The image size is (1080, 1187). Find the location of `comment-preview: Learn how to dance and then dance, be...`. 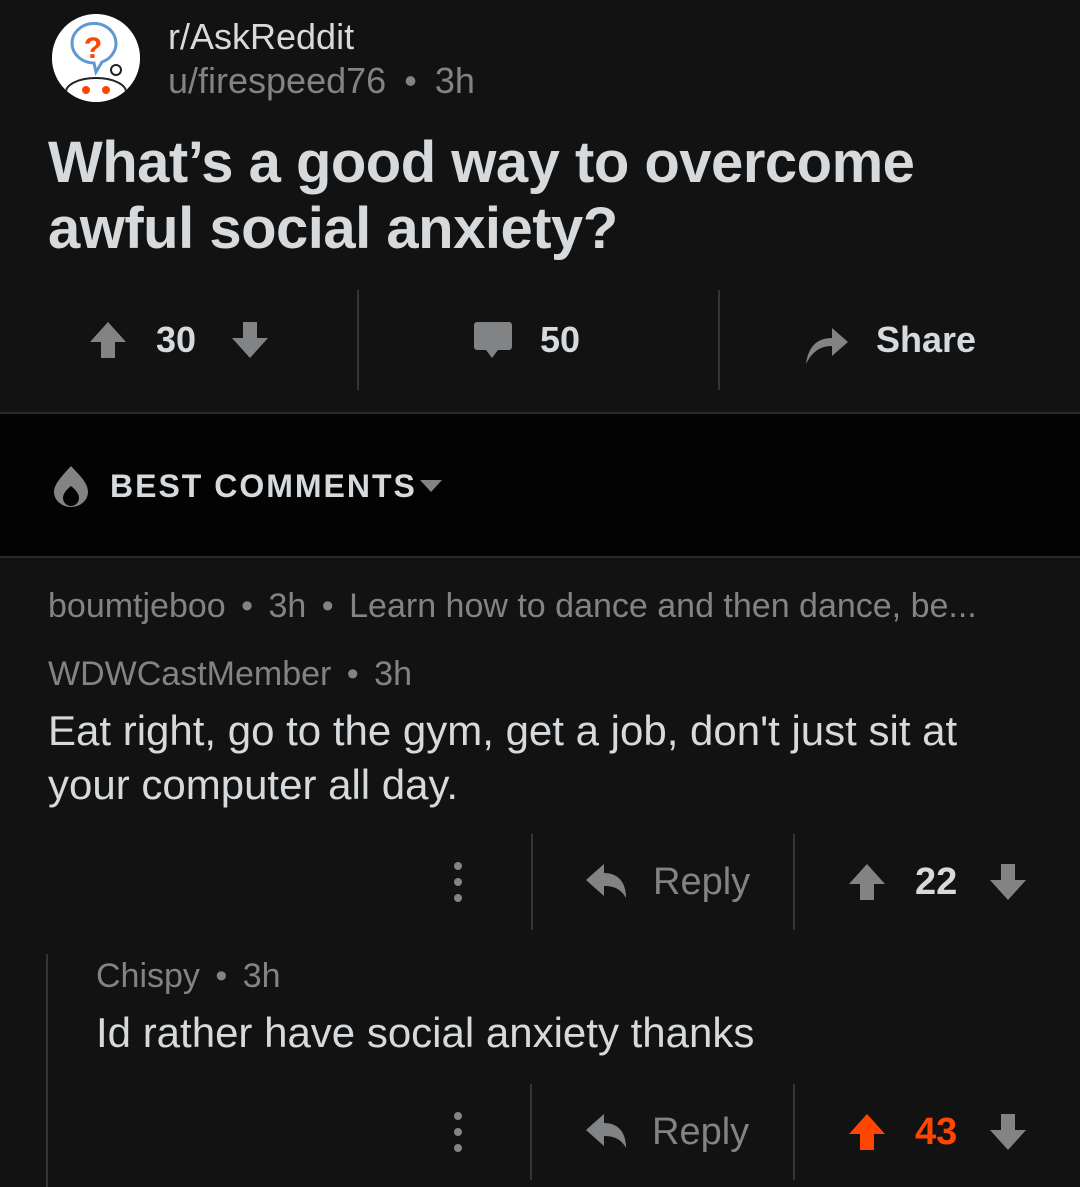

comment-preview: Learn how to dance and then dance, be... is located at coordinates (663, 606).